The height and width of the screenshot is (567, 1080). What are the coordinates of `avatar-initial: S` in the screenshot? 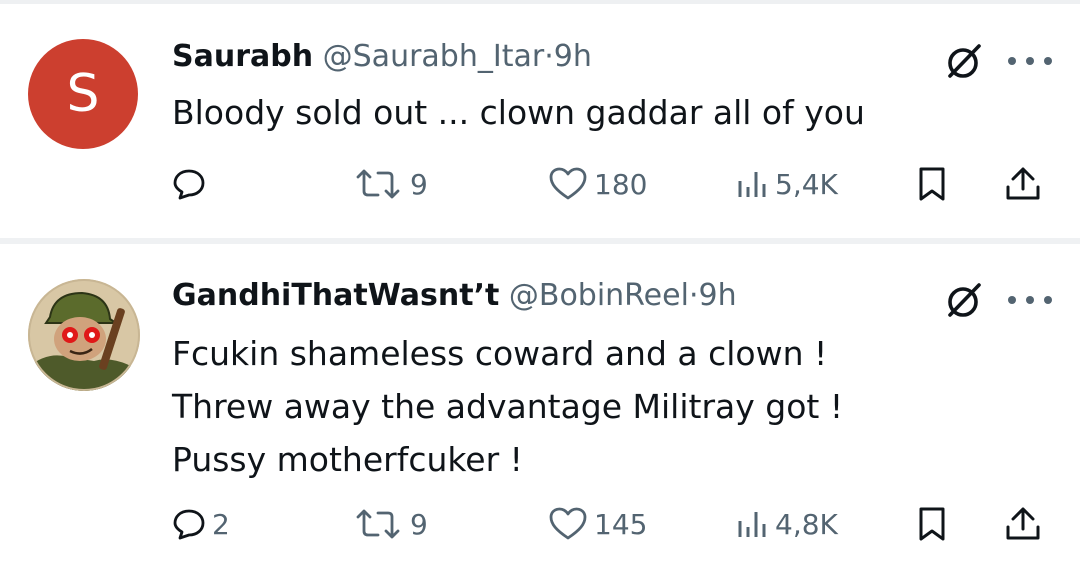 It's located at (83, 94).